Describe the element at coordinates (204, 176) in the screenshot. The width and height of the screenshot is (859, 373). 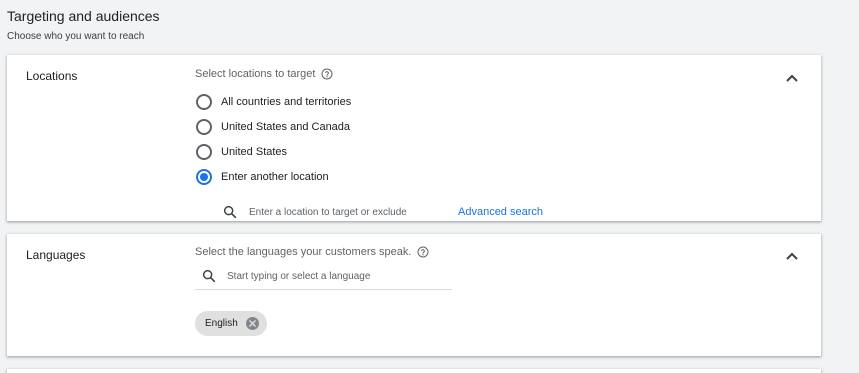
I see `radio-button-selected` at that location.